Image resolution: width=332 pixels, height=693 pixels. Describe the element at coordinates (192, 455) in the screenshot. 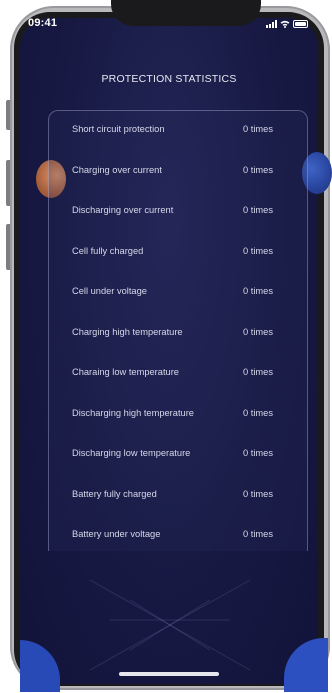

I see `stat-row-discharging-low-temperature: Discharging low temperature 0 times` at that location.